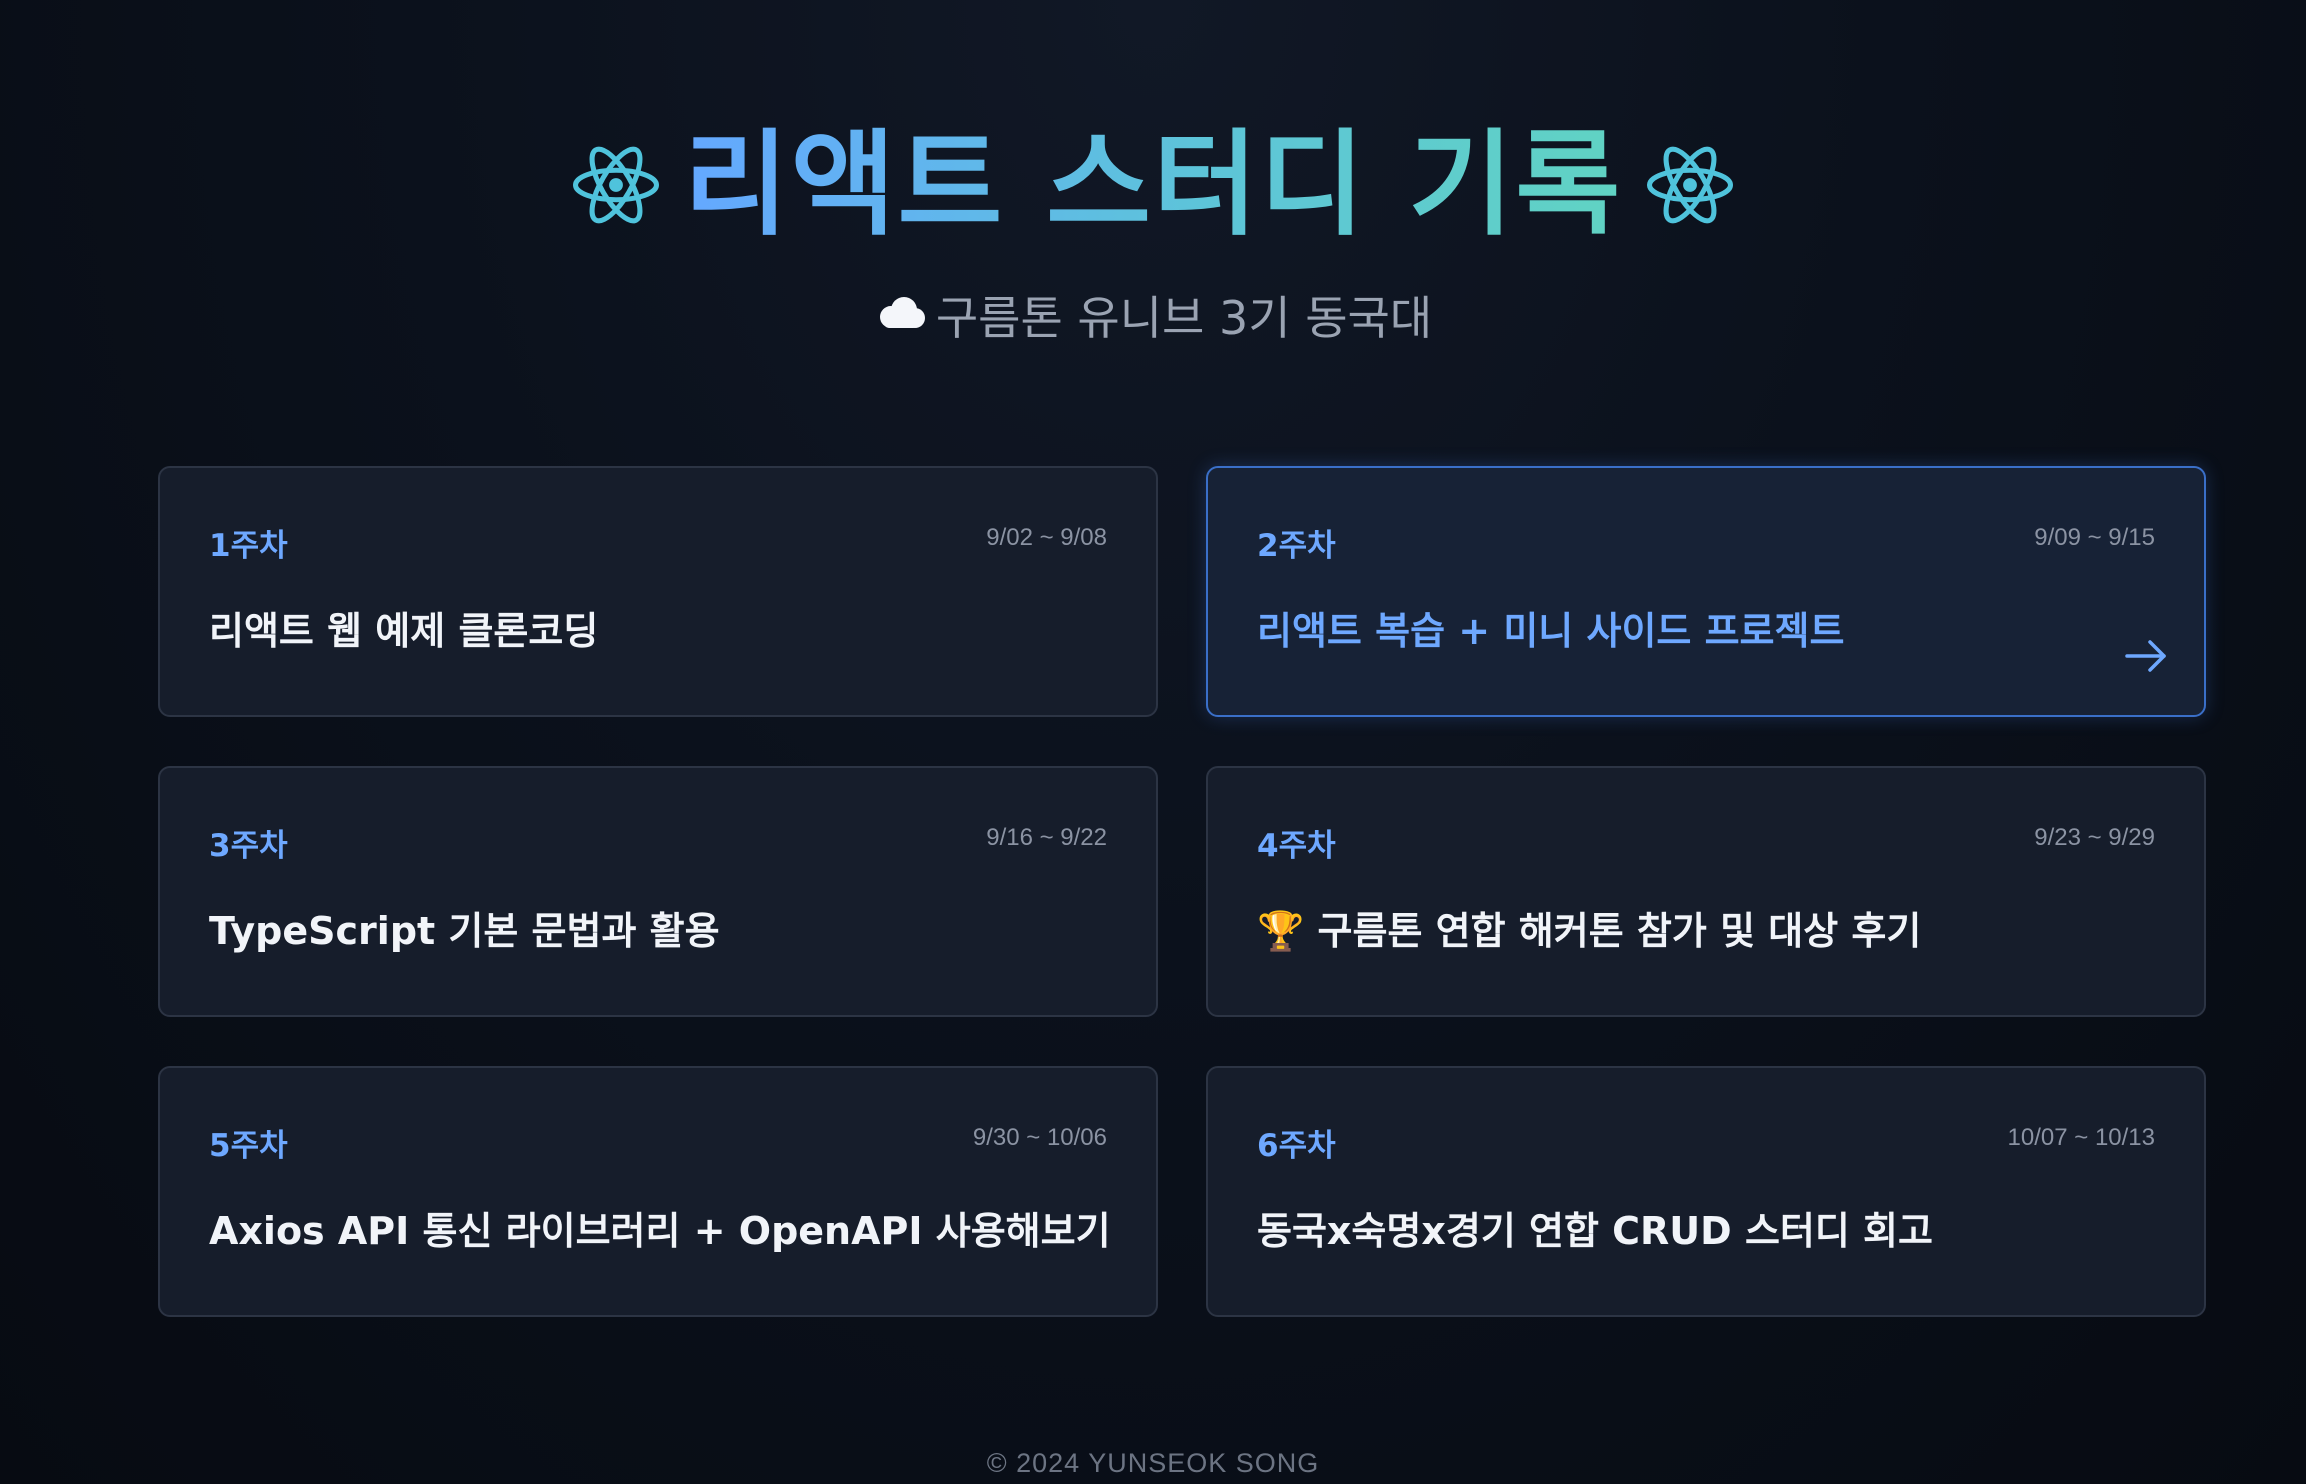 The image size is (2306, 1484). I want to click on page-subtitle: 구름톤 유니브 3기 동국대, so click(1184, 318).